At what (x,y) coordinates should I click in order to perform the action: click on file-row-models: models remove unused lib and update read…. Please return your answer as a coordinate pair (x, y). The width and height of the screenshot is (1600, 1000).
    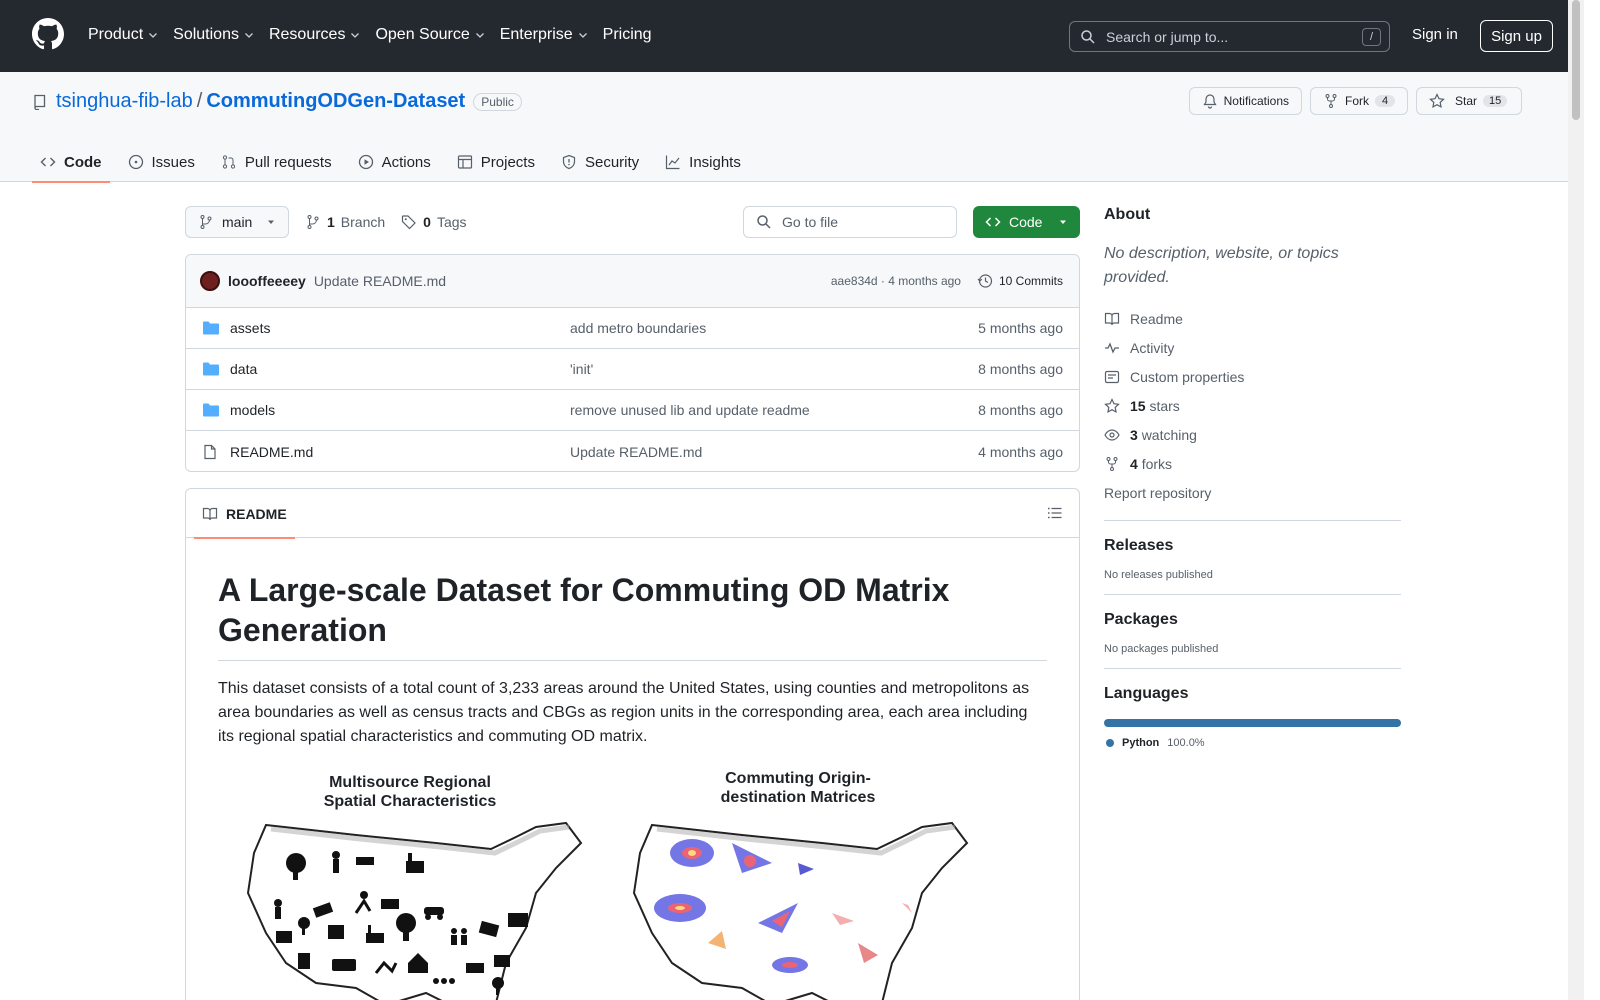
    Looking at the image, I should click on (632, 410).